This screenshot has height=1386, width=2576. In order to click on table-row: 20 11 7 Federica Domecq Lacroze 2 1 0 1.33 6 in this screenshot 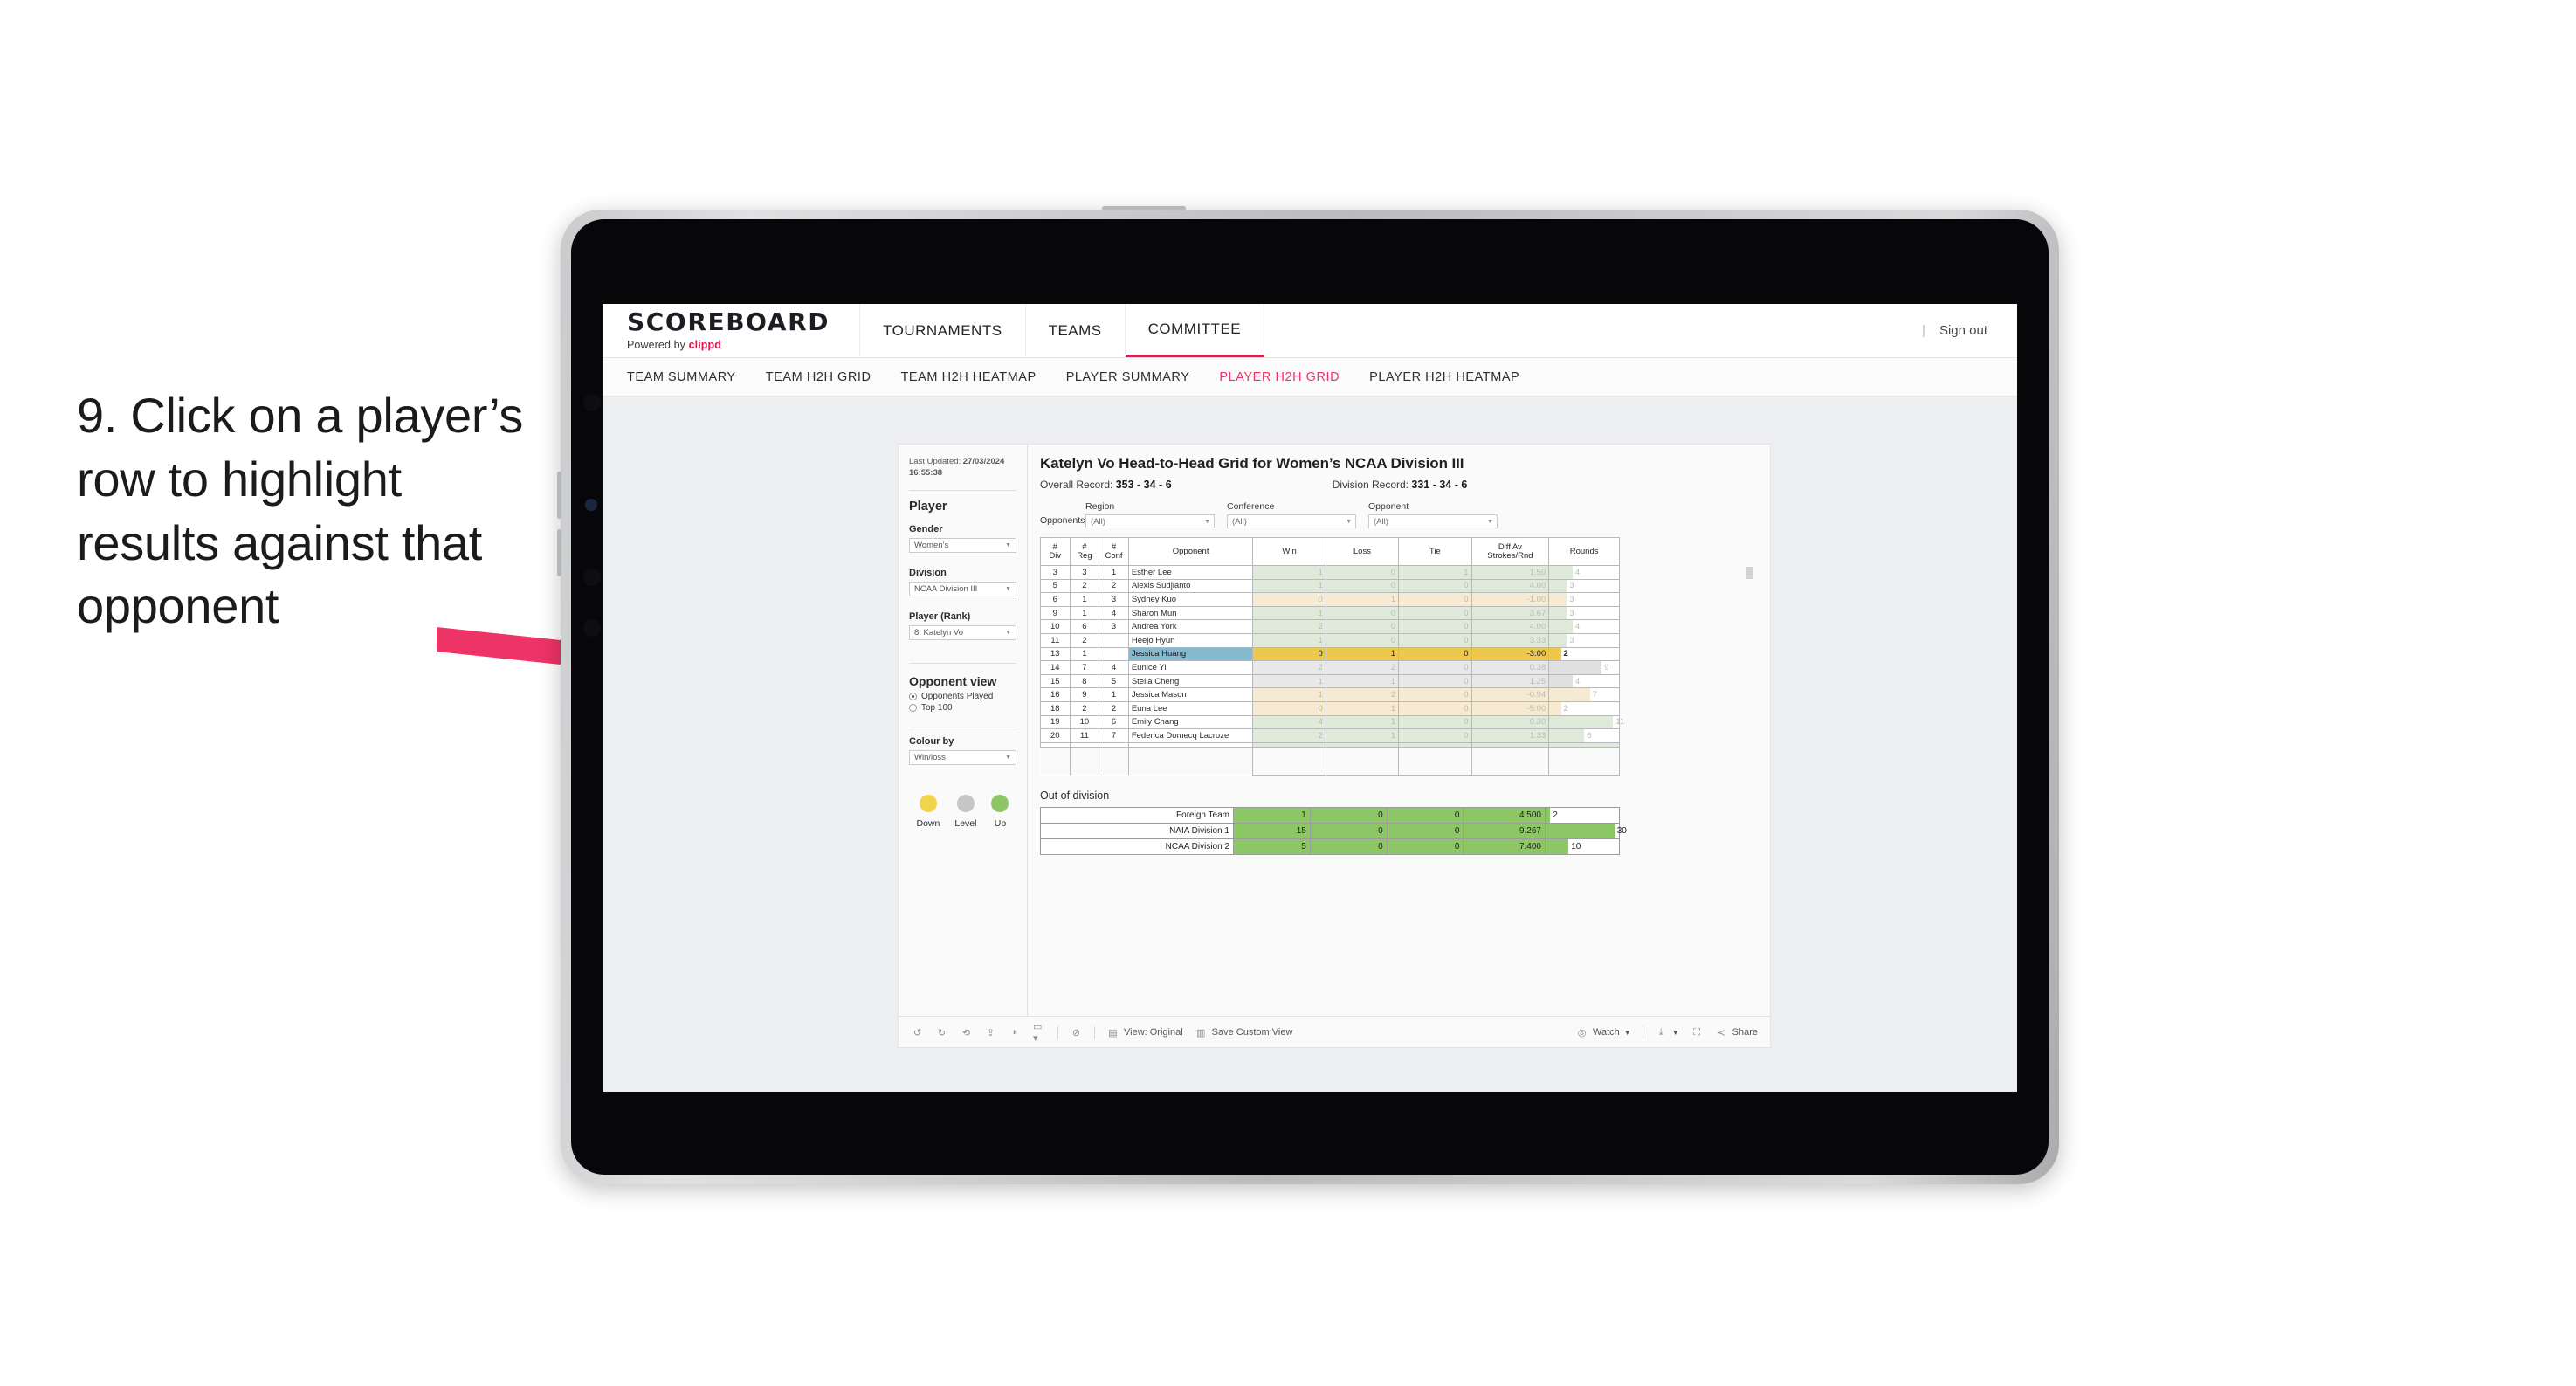, I will do `click(1330, 735)`.